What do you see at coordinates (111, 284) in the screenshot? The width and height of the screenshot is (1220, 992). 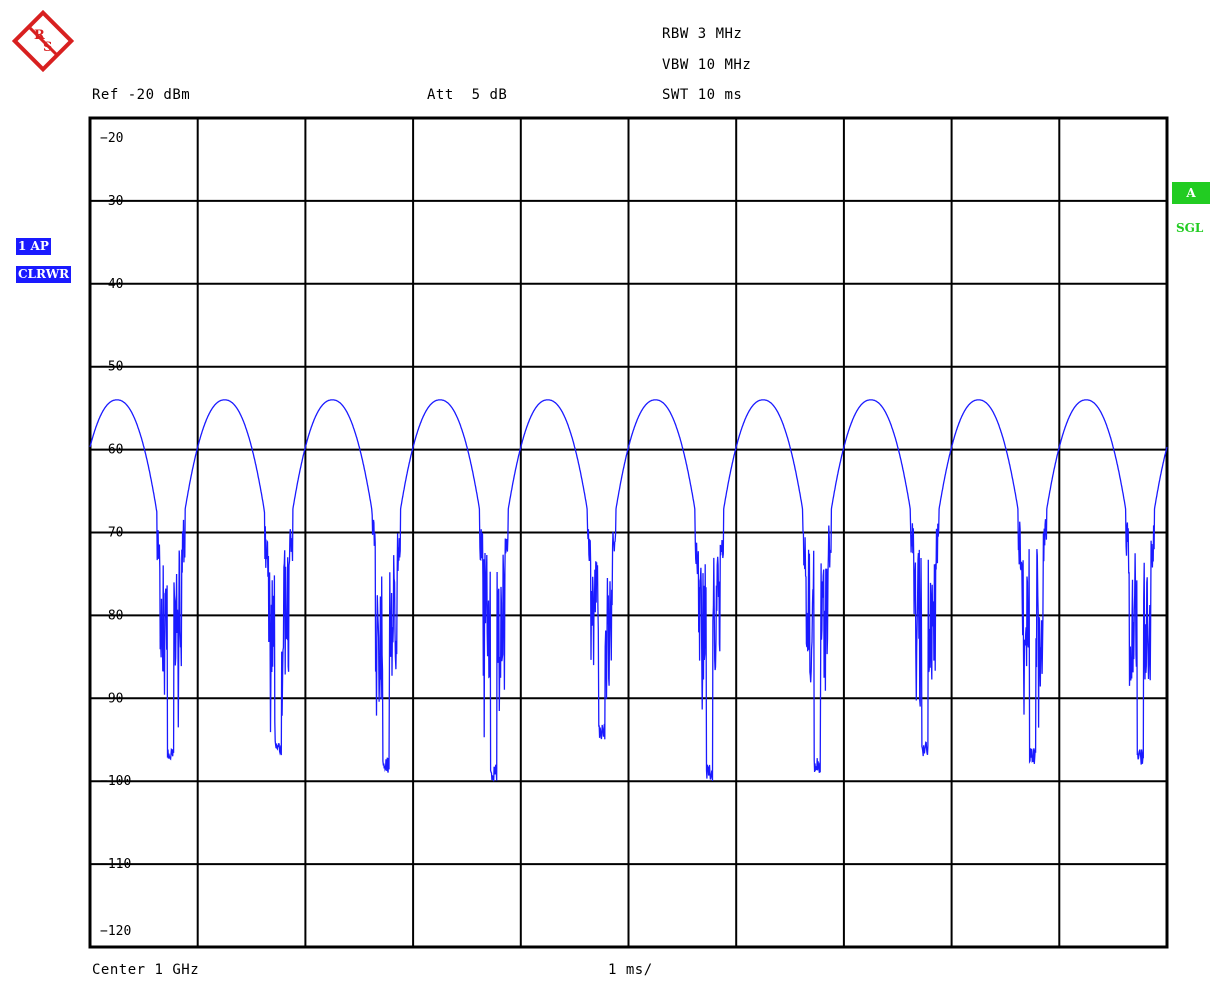 I see `y-tick-label: −40` at bounding box center [111, 284].